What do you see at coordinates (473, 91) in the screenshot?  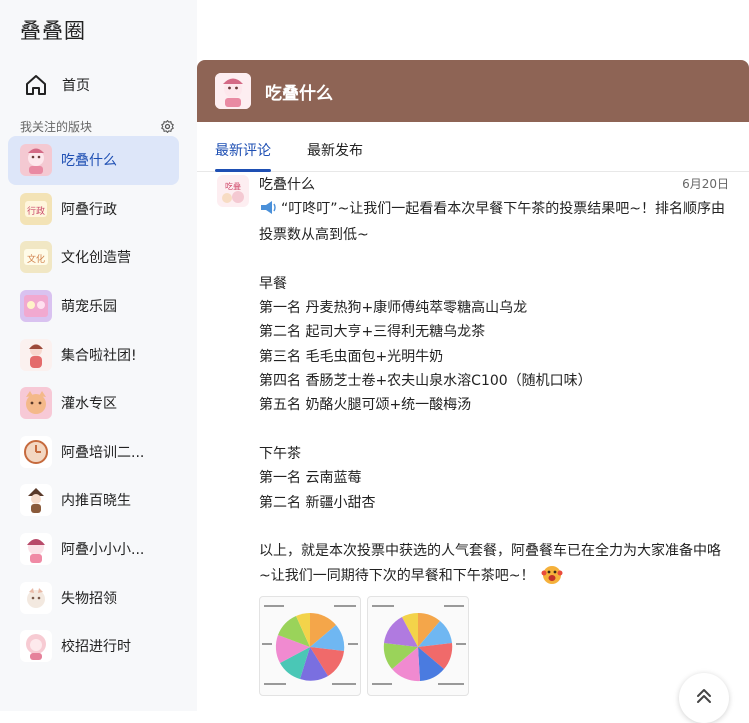 I see `board-header: 吃叠什么` at bounding box center [473, 91].